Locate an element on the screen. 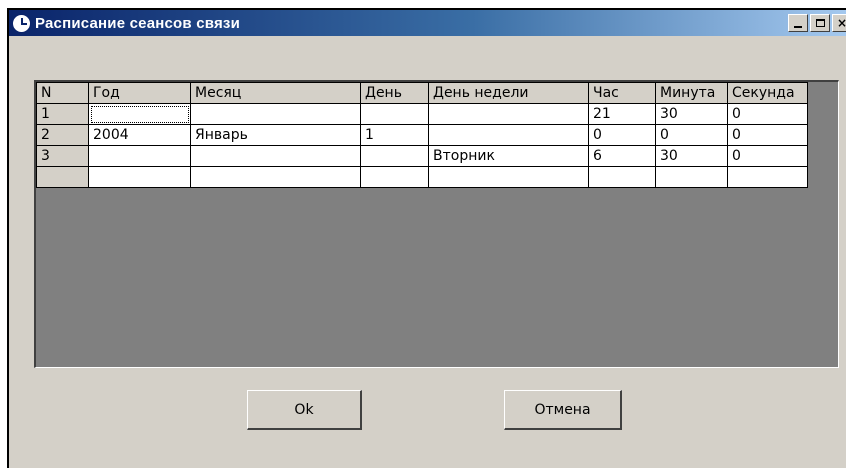 This screenshot has width=846, height=468. row-number is located at coordinates (62, 177).